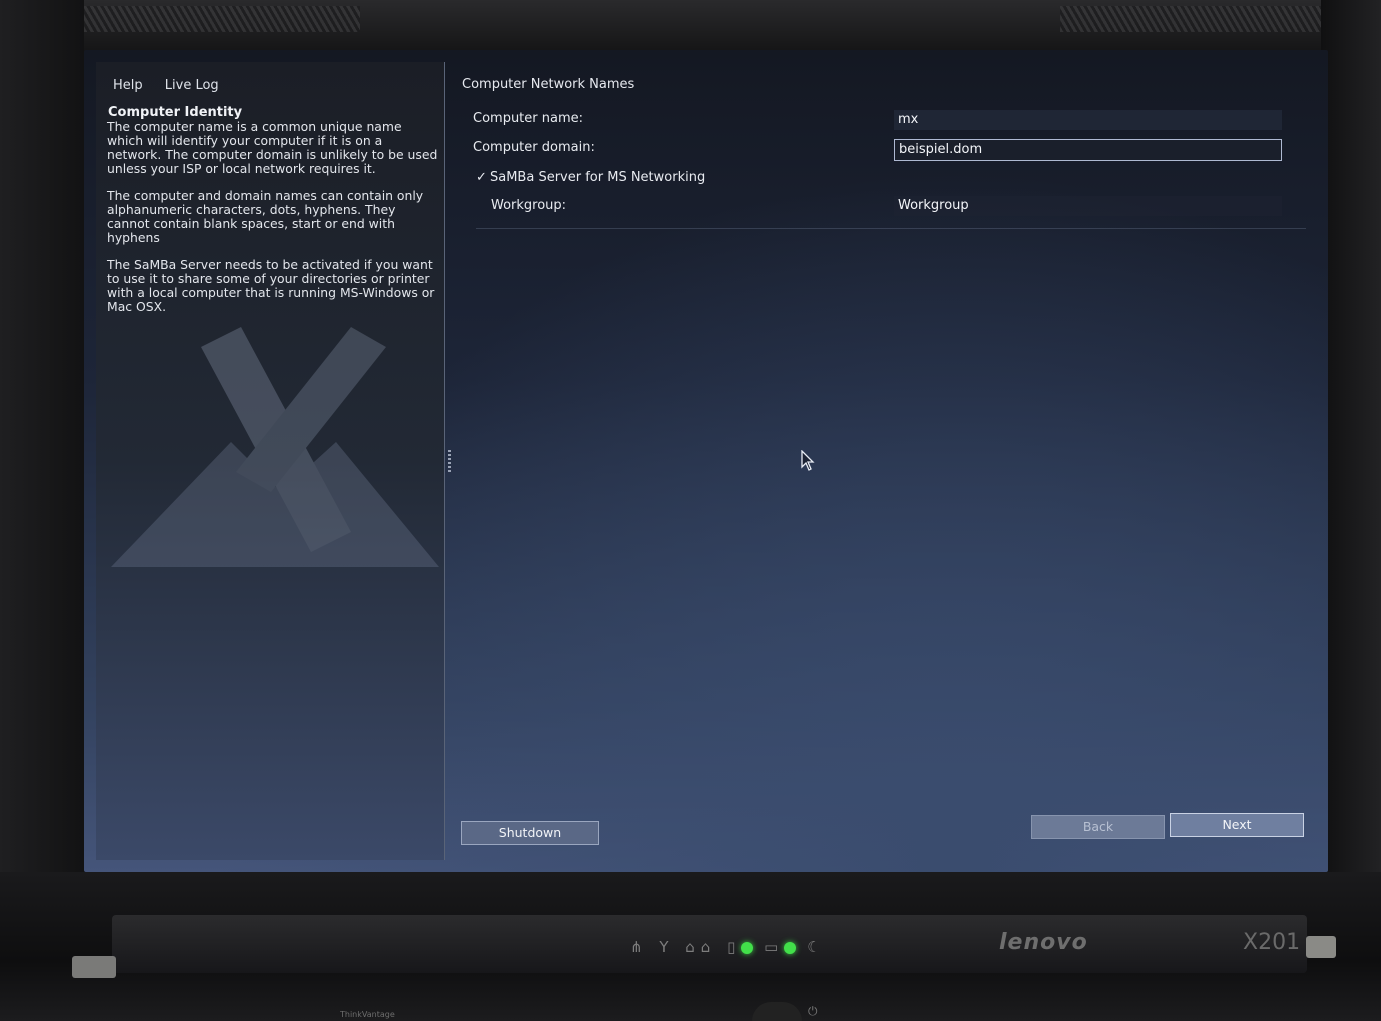 Image resolution: width=1381 pixels, height=1021 pixels. I want to click on form-divider, so click(891, 228).